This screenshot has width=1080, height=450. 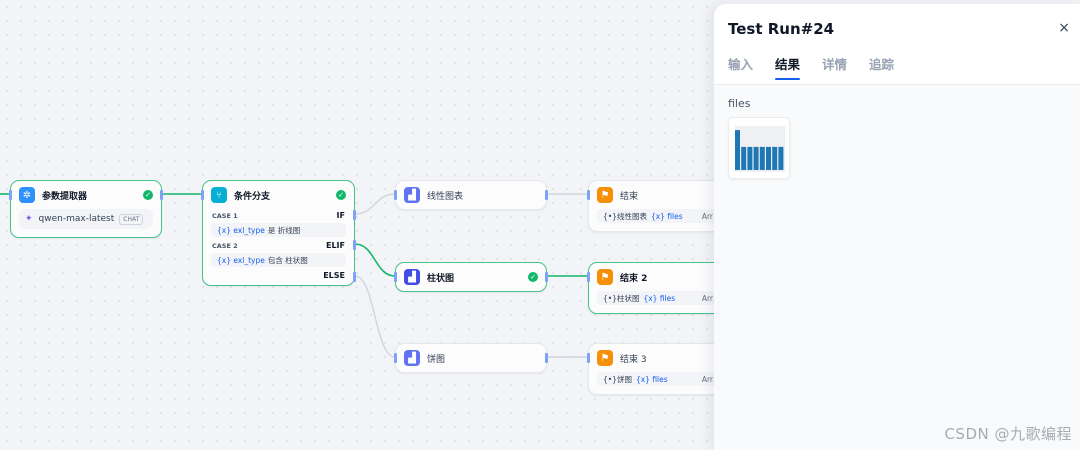 I want to click on condition-text: 是 折线图, so click(x=284, y=230).